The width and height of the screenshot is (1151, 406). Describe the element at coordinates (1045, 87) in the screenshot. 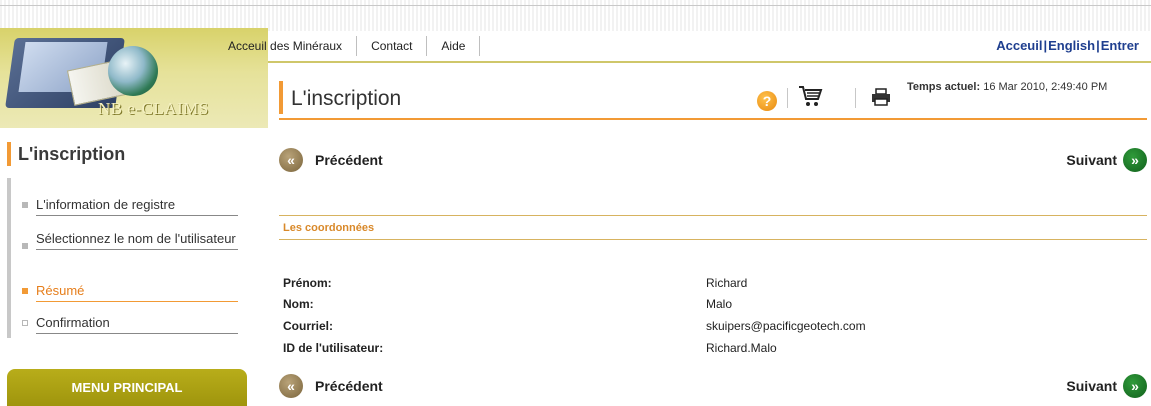

I see `current-time-value: 16 Mar 2010, 2:49:40 PM` at that location.